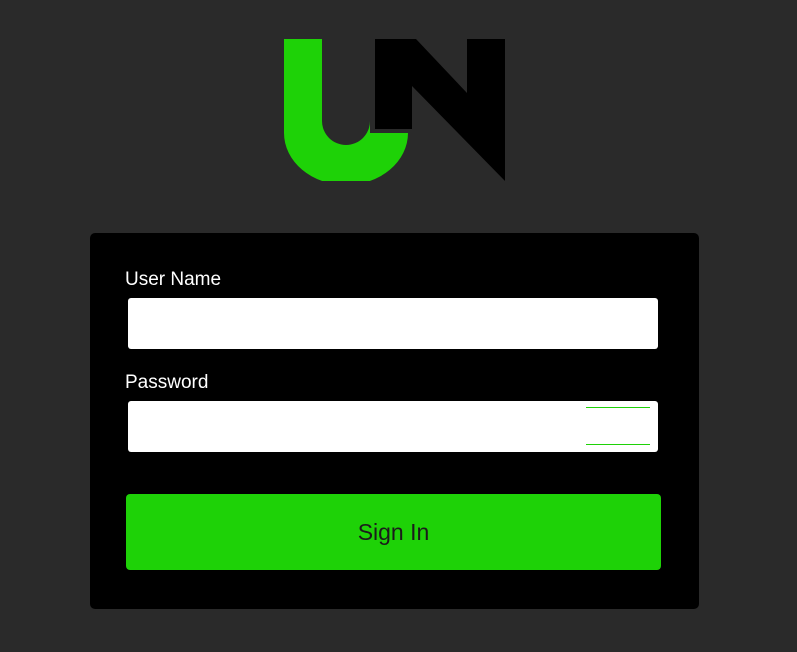 This screenshot has width=797, height=652. What do you see at coordinates (173, 279) in the screenshot?
I see `username-label: User Name` at bounding box center [173, 279].